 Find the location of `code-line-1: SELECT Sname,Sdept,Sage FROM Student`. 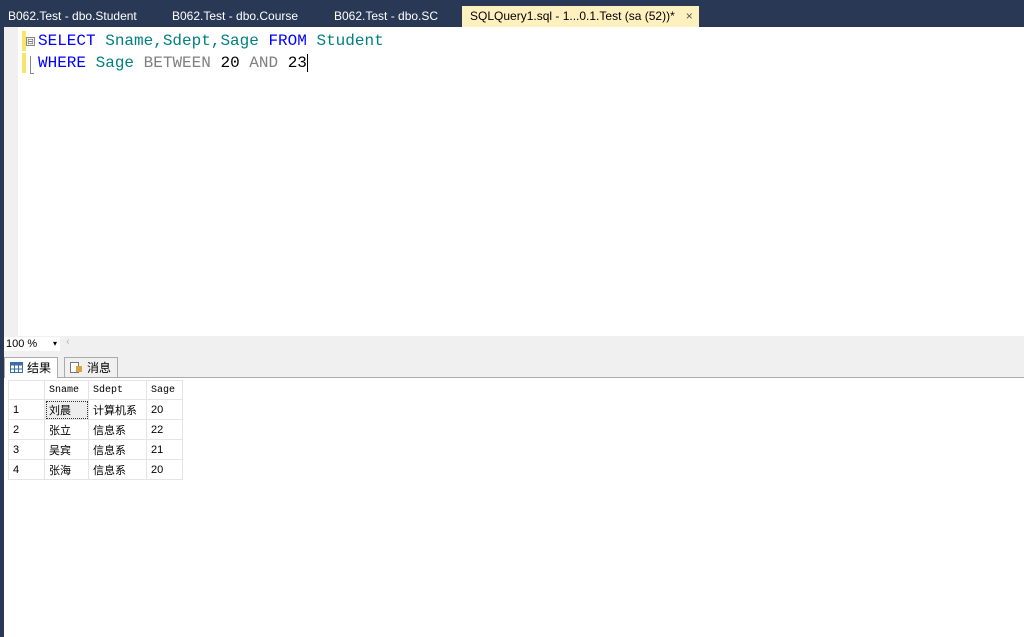

code-line-1: SELECT Sname,Sdept,Sage FROM Student is located at coordinates (211, 41).